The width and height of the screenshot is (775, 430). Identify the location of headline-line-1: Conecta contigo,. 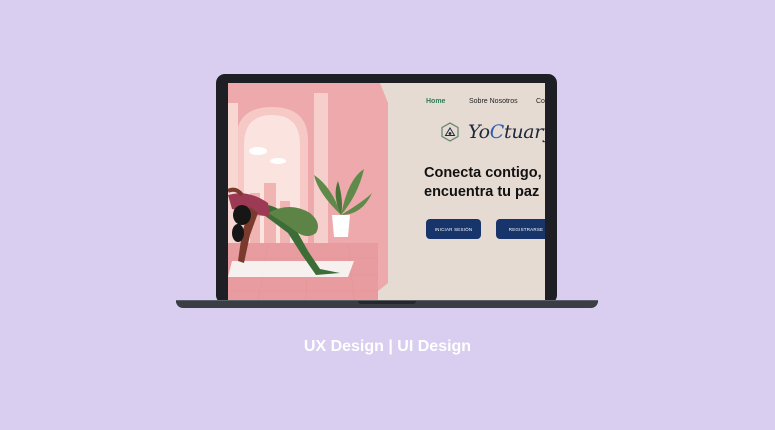
(483, 173).